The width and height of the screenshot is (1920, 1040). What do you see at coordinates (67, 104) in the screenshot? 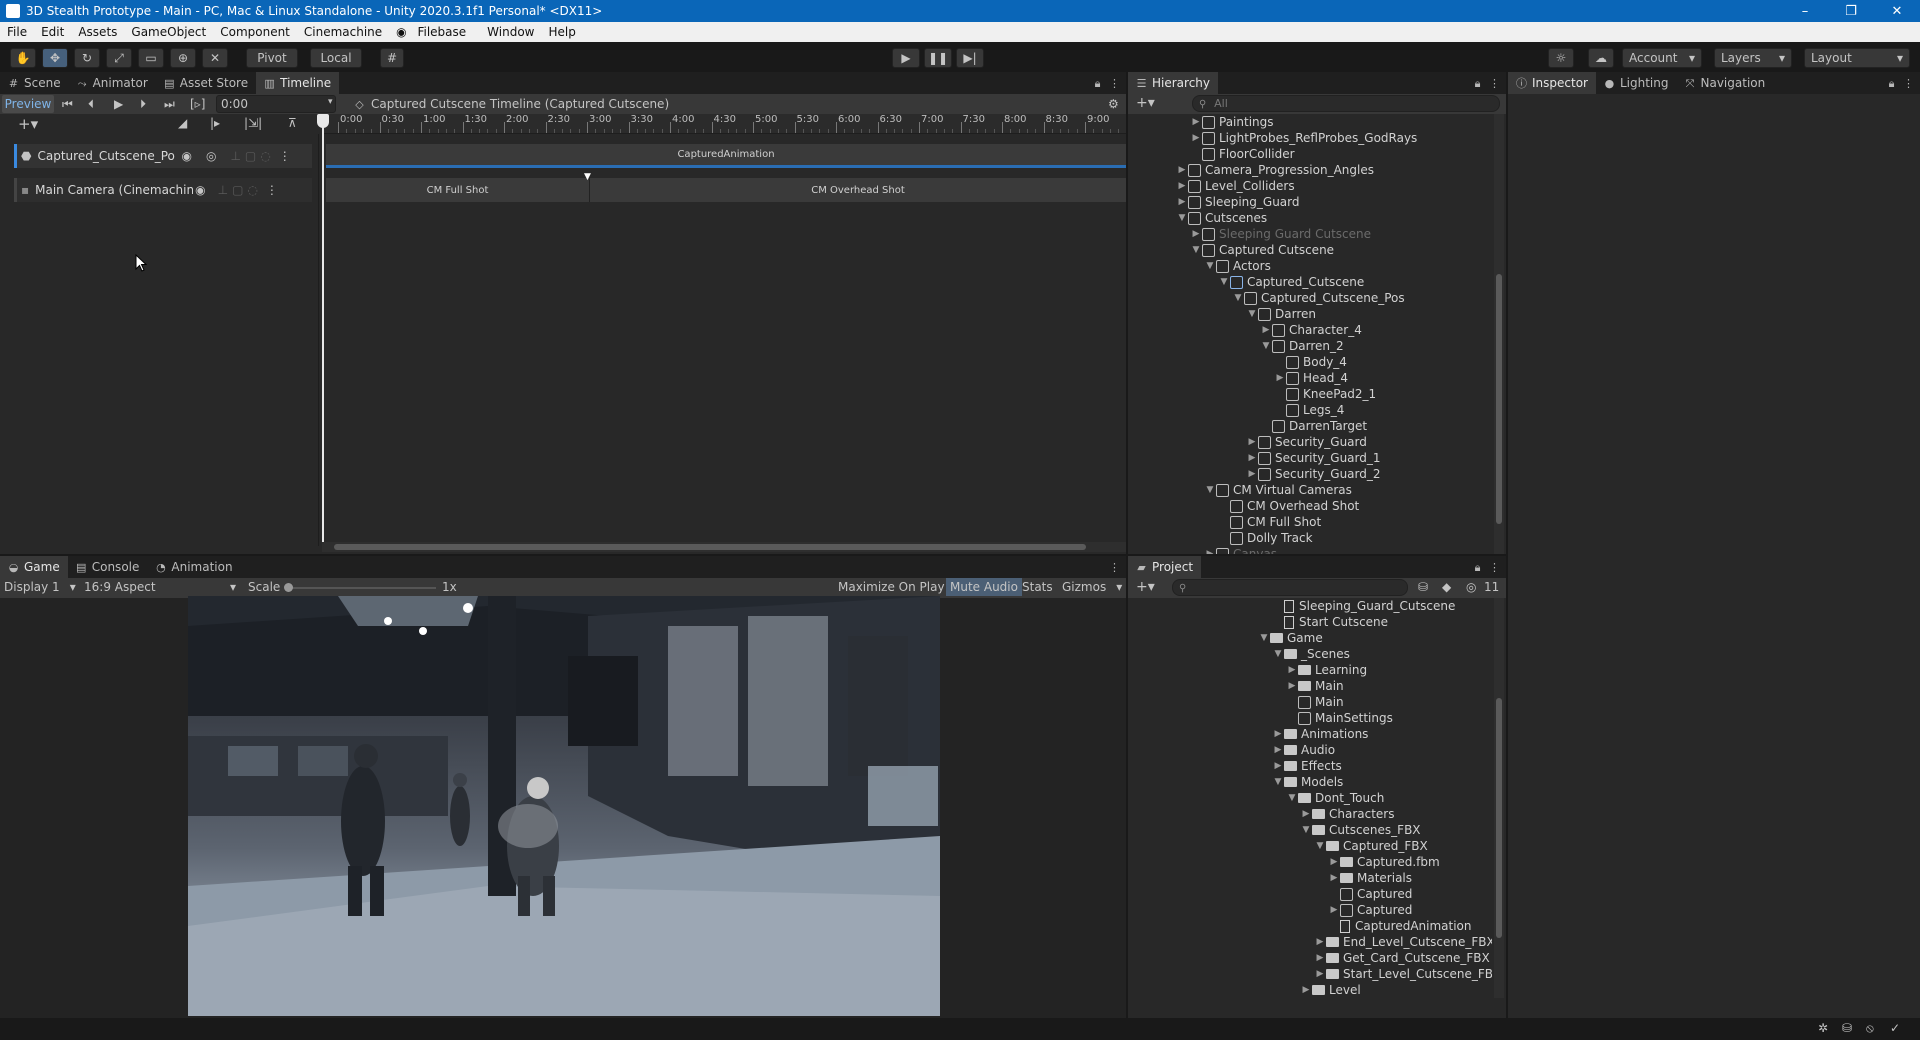
I see `goto-start-icon: ⏮` at bounding box center [67, 104].